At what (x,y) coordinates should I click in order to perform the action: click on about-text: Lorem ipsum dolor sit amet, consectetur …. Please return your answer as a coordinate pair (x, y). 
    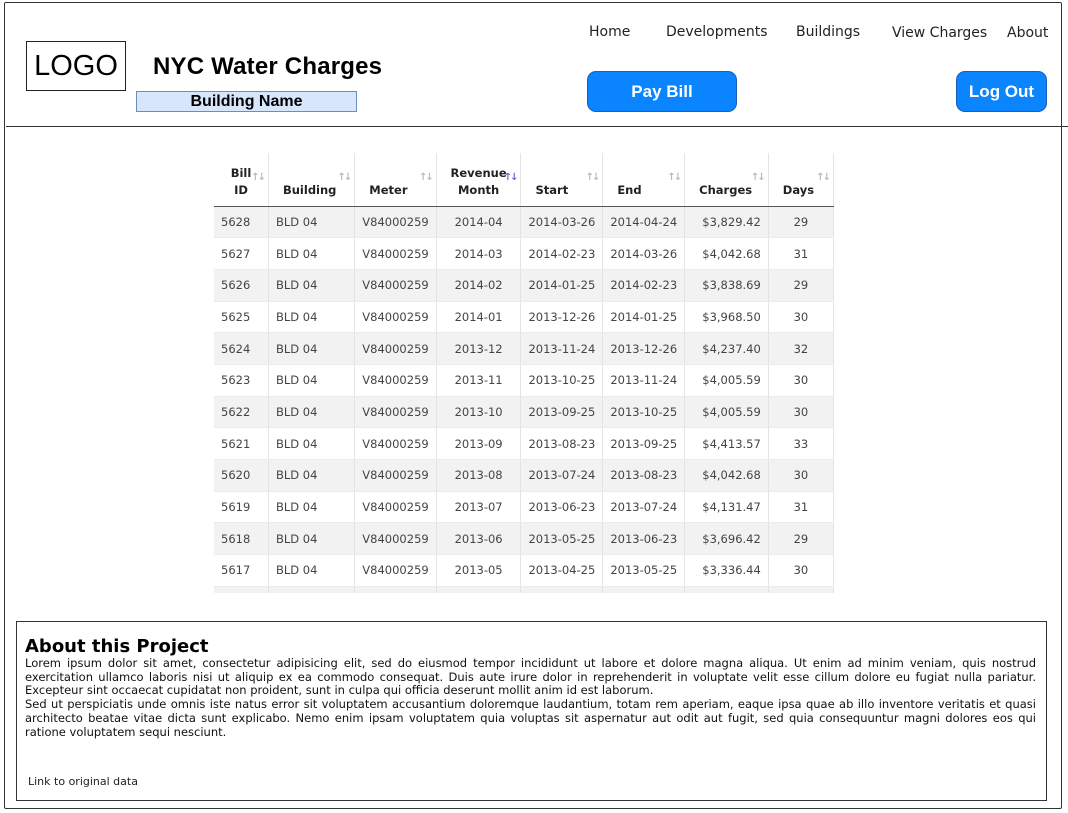
    Looking at the image, I should click on (530, 697).